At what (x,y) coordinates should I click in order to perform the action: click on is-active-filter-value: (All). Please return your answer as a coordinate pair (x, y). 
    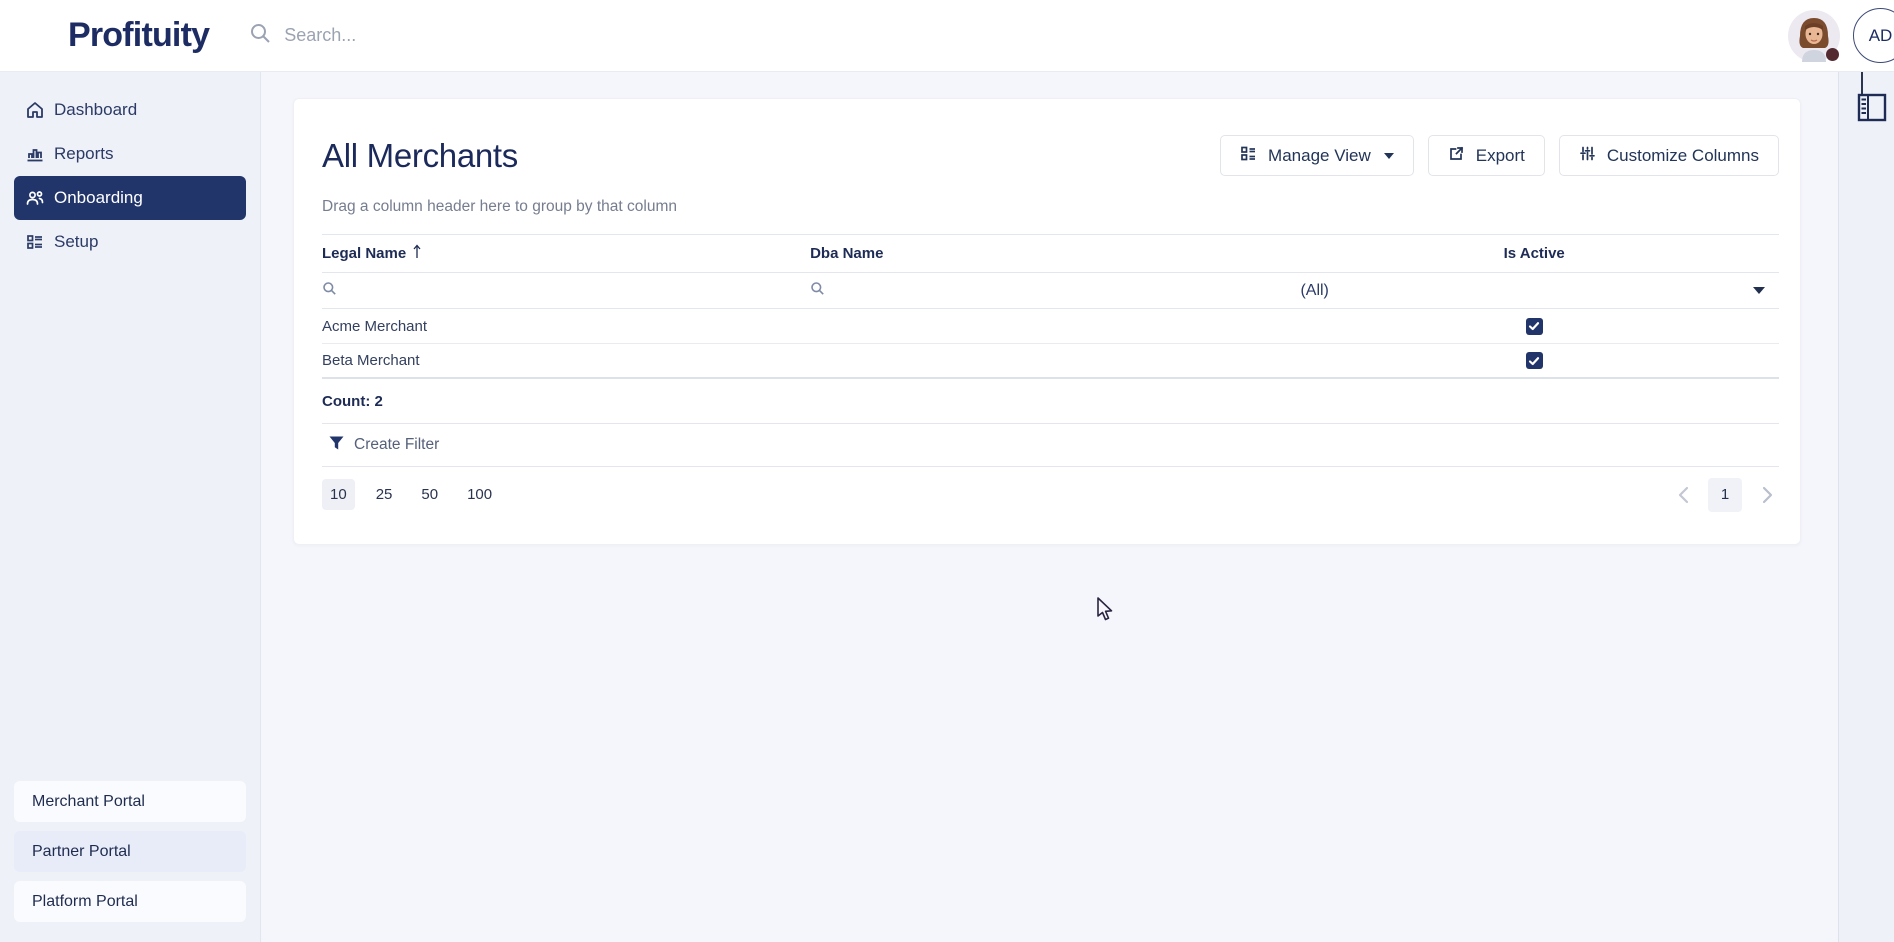
    Looking at the image, I should click on (1314, 290).